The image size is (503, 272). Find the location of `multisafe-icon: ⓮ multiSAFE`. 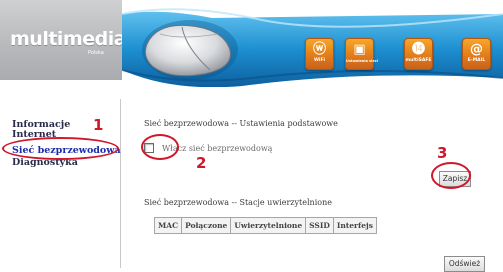

multisafe-icon: ⓮ multiSAFE is located at coordinates (418, 54).